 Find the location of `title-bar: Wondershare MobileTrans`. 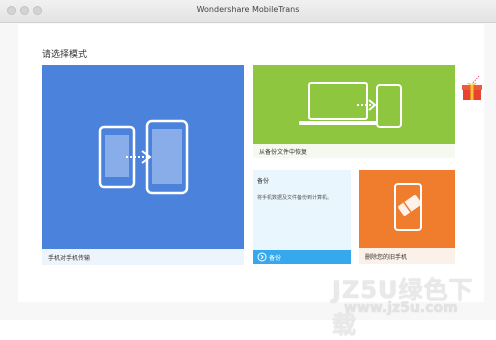

title-bar: Wondershare MobileTrans is located at coordinates (248, 11).